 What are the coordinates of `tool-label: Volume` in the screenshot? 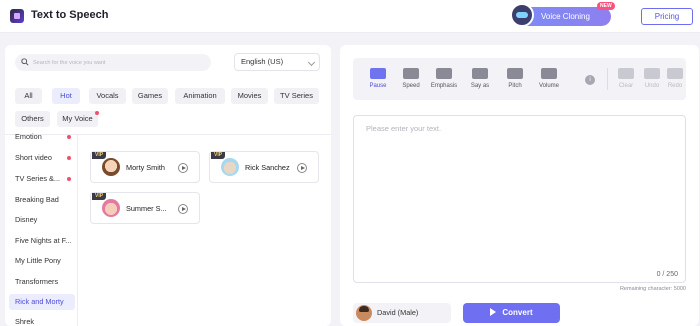 It's located at (548, 86).